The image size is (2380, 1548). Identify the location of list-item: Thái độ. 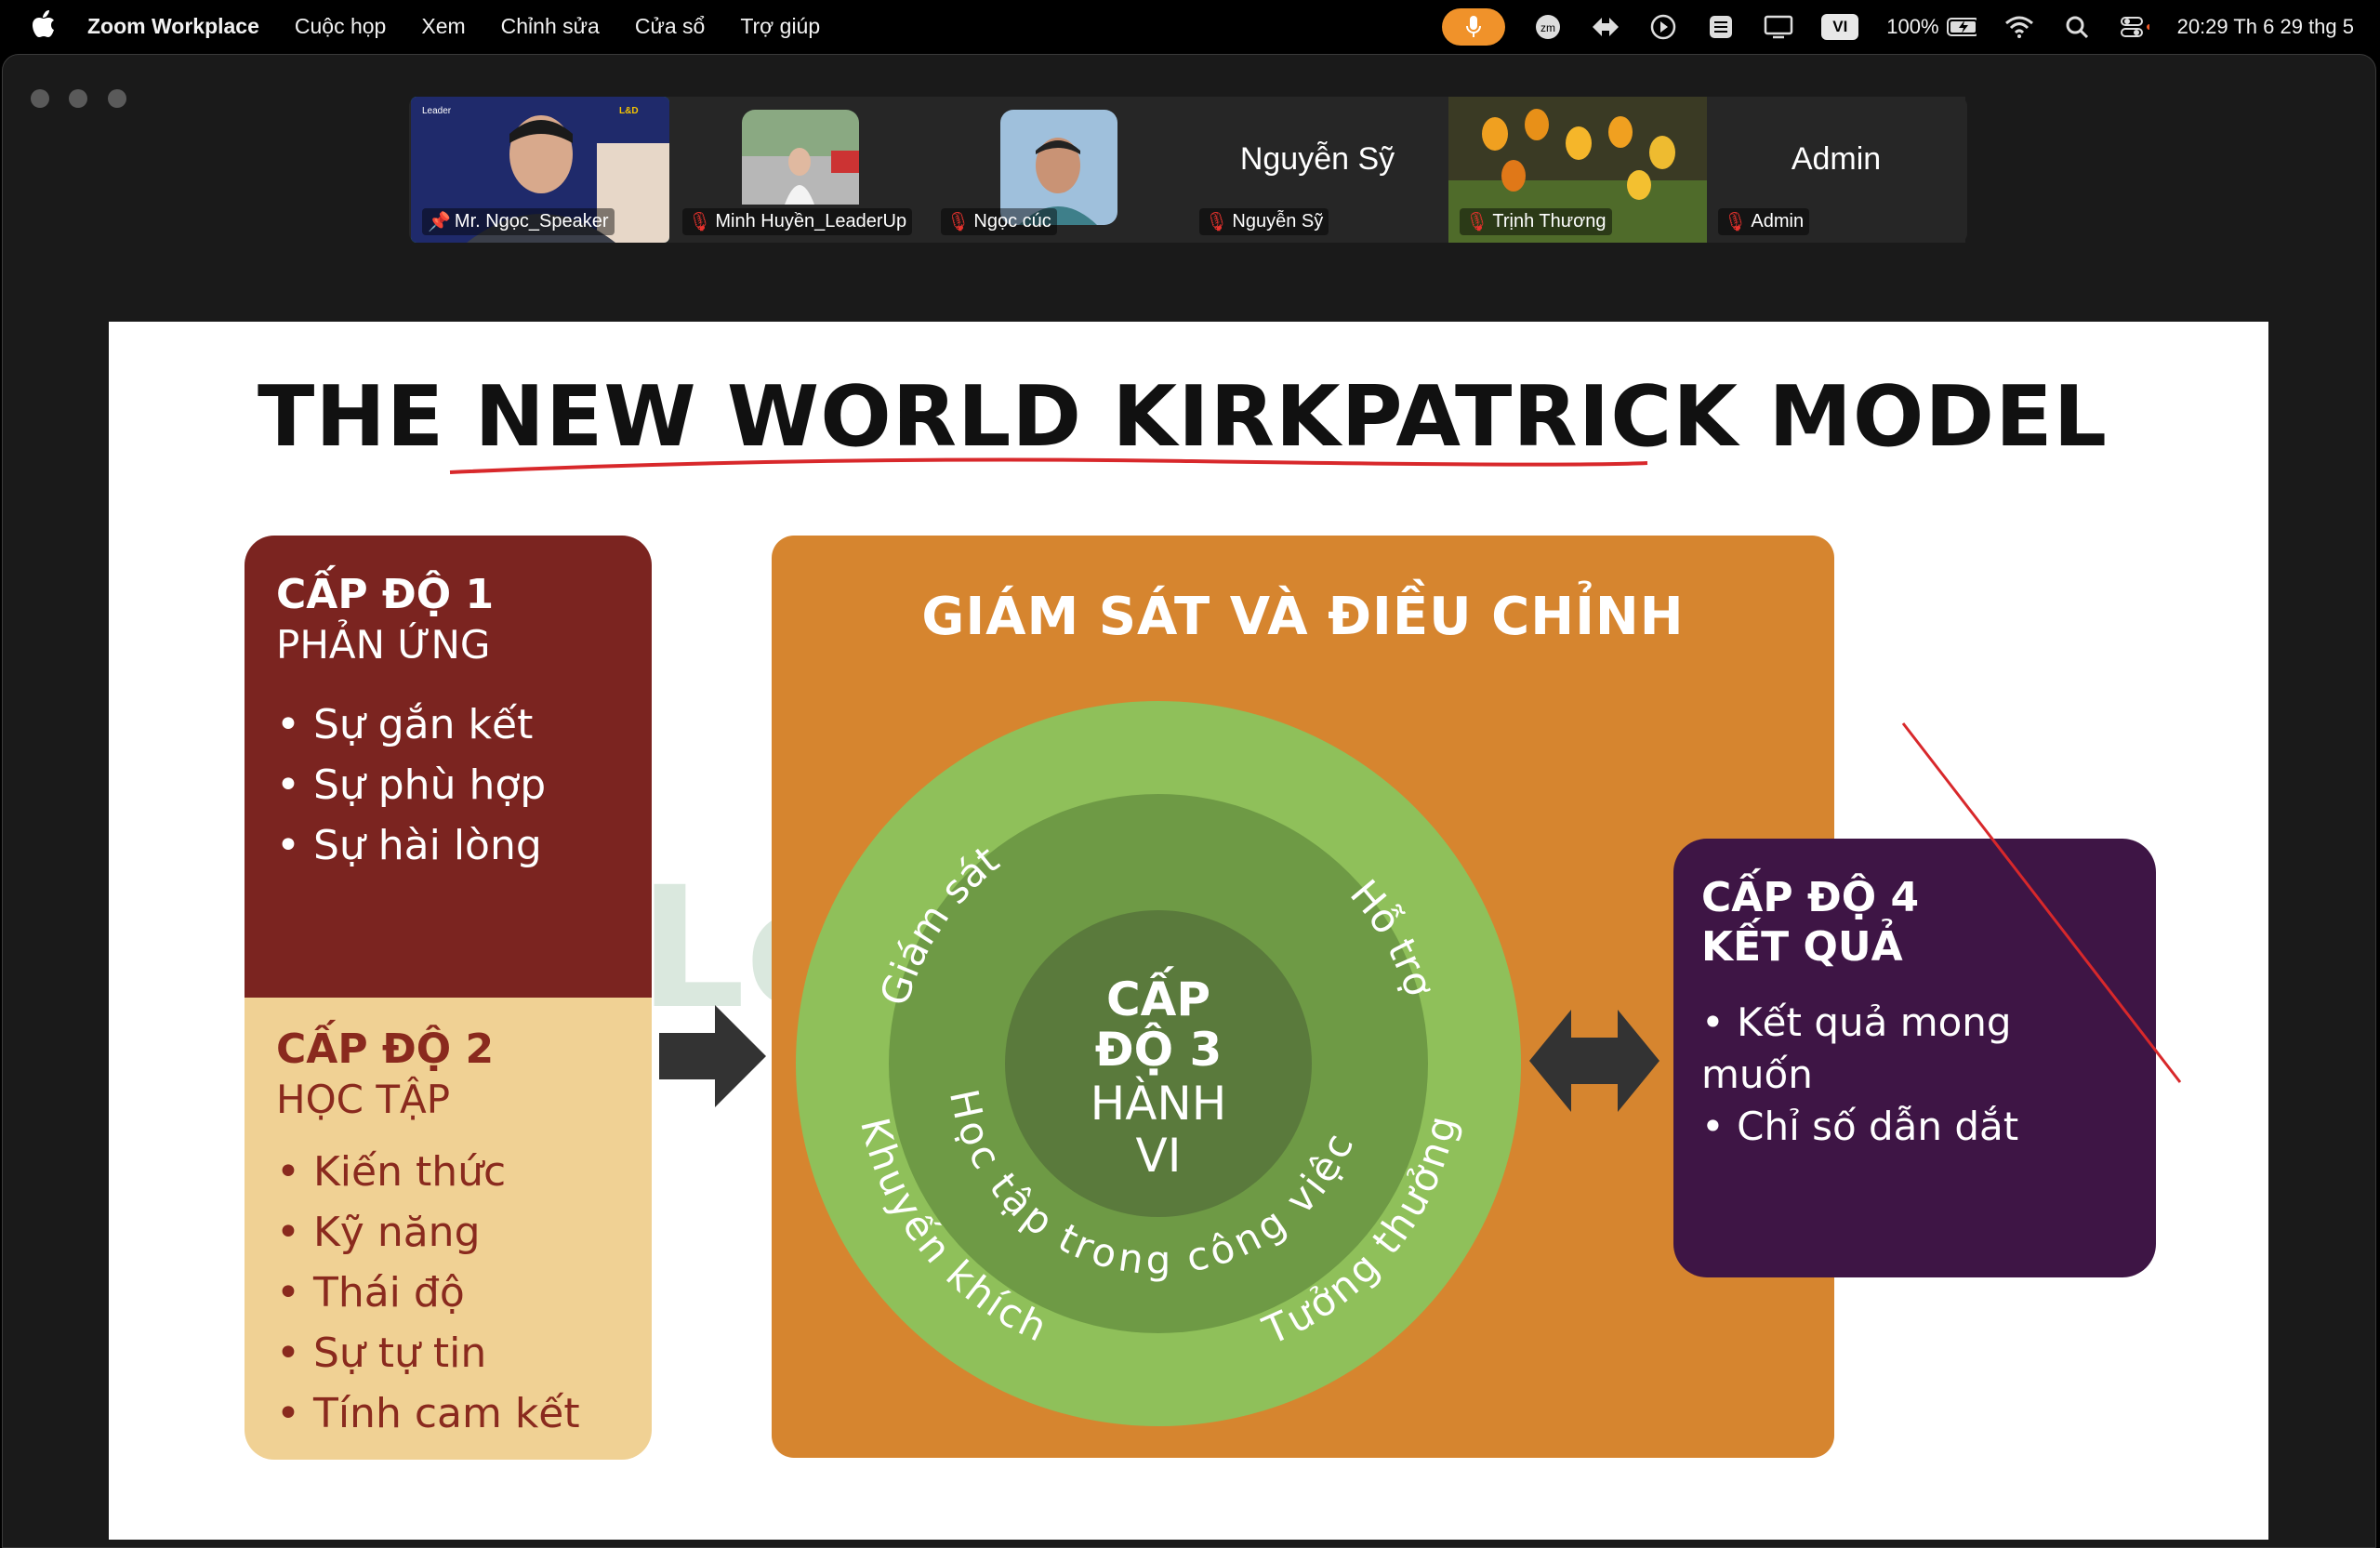
(448, 1293).